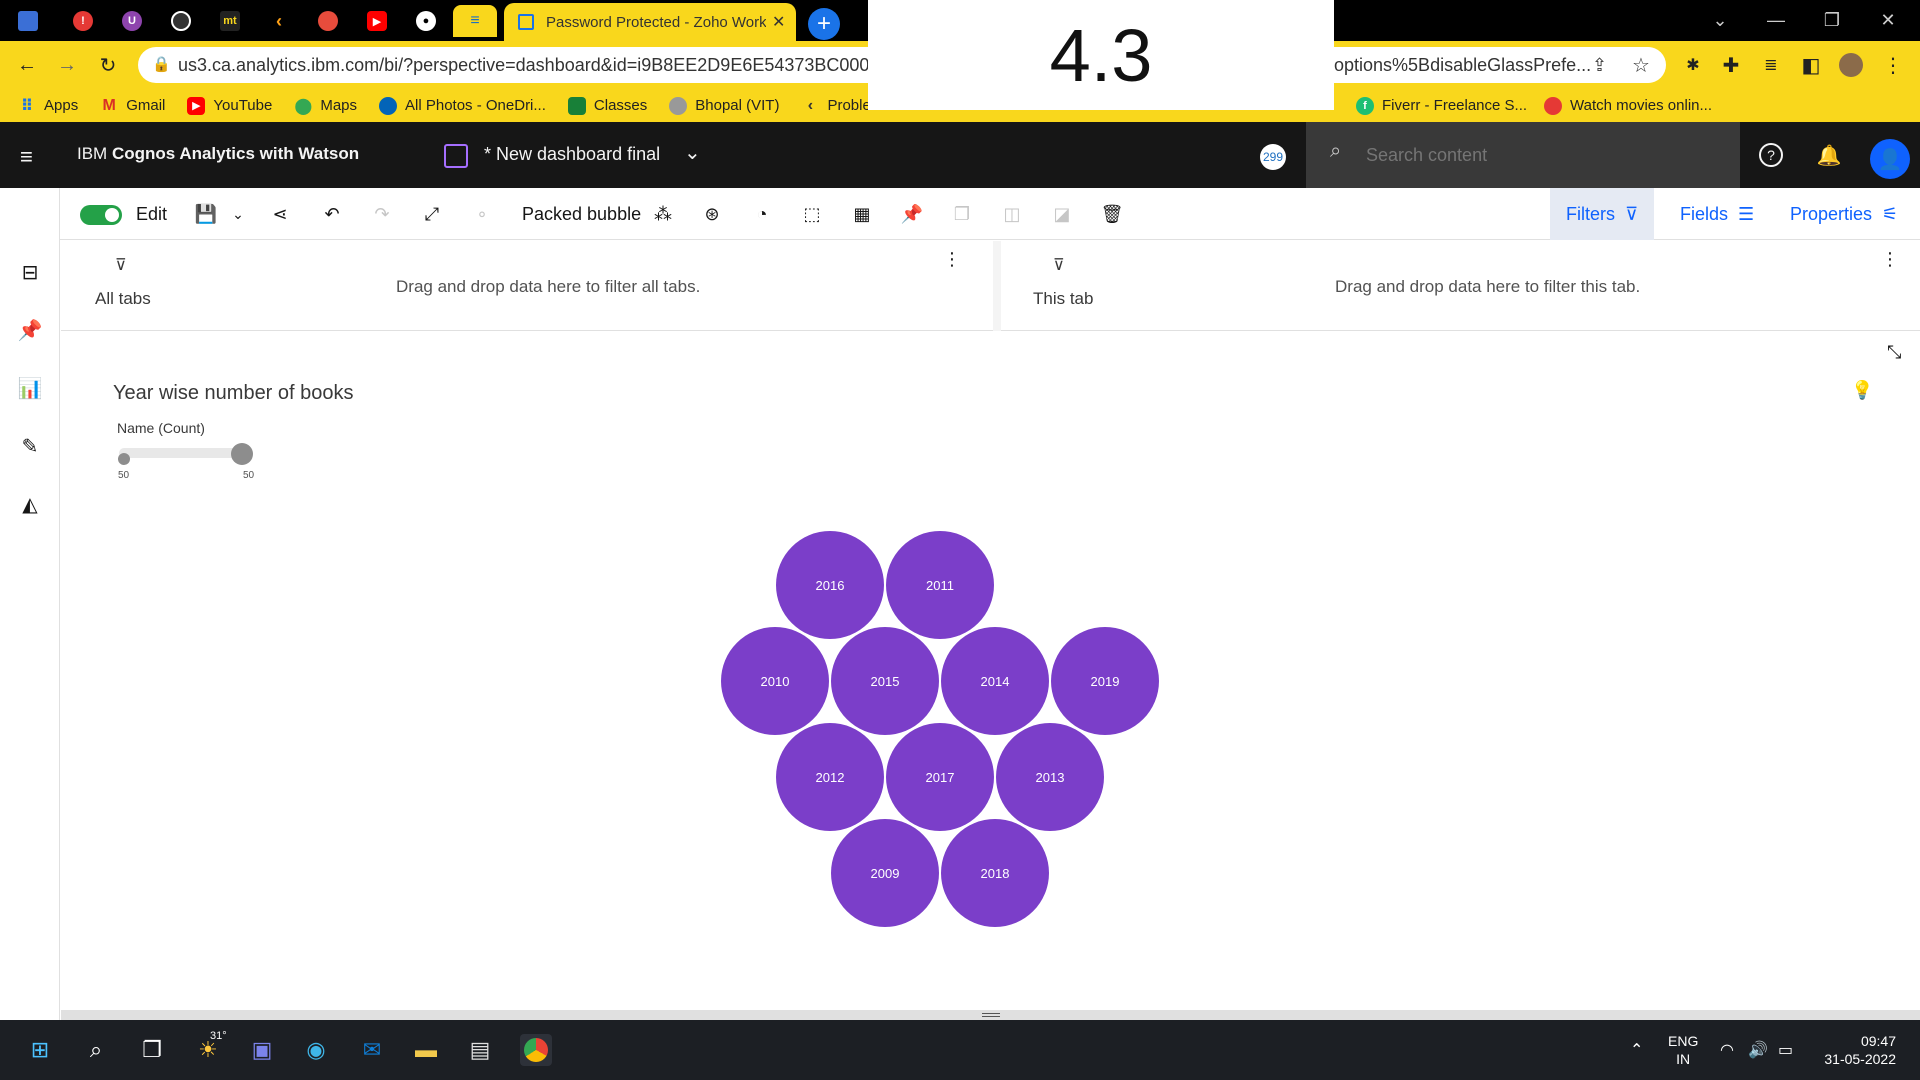 This screenshot has height=1080, width=1920. I want to click on bubble-2016: 2016, so click(830, 585).